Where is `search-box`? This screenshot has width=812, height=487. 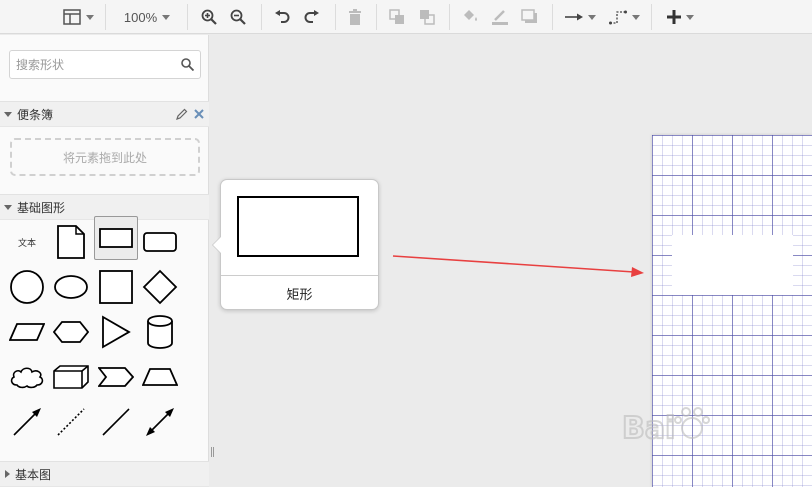 search-box is located at coordinates (105, 64).